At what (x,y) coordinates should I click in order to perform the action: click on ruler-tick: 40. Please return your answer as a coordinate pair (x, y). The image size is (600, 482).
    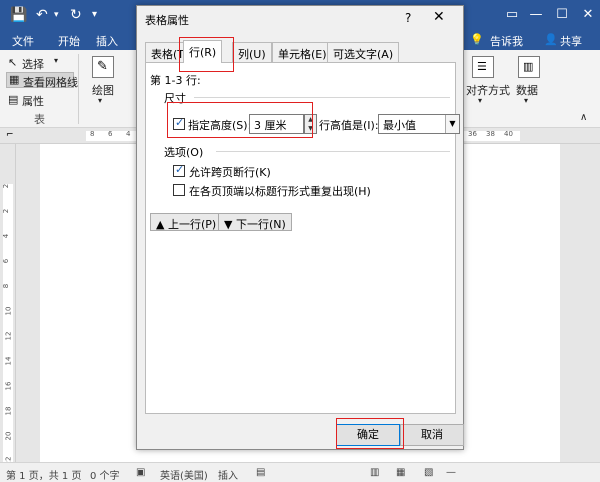
    Looking at the image, I should click on (508, 134).